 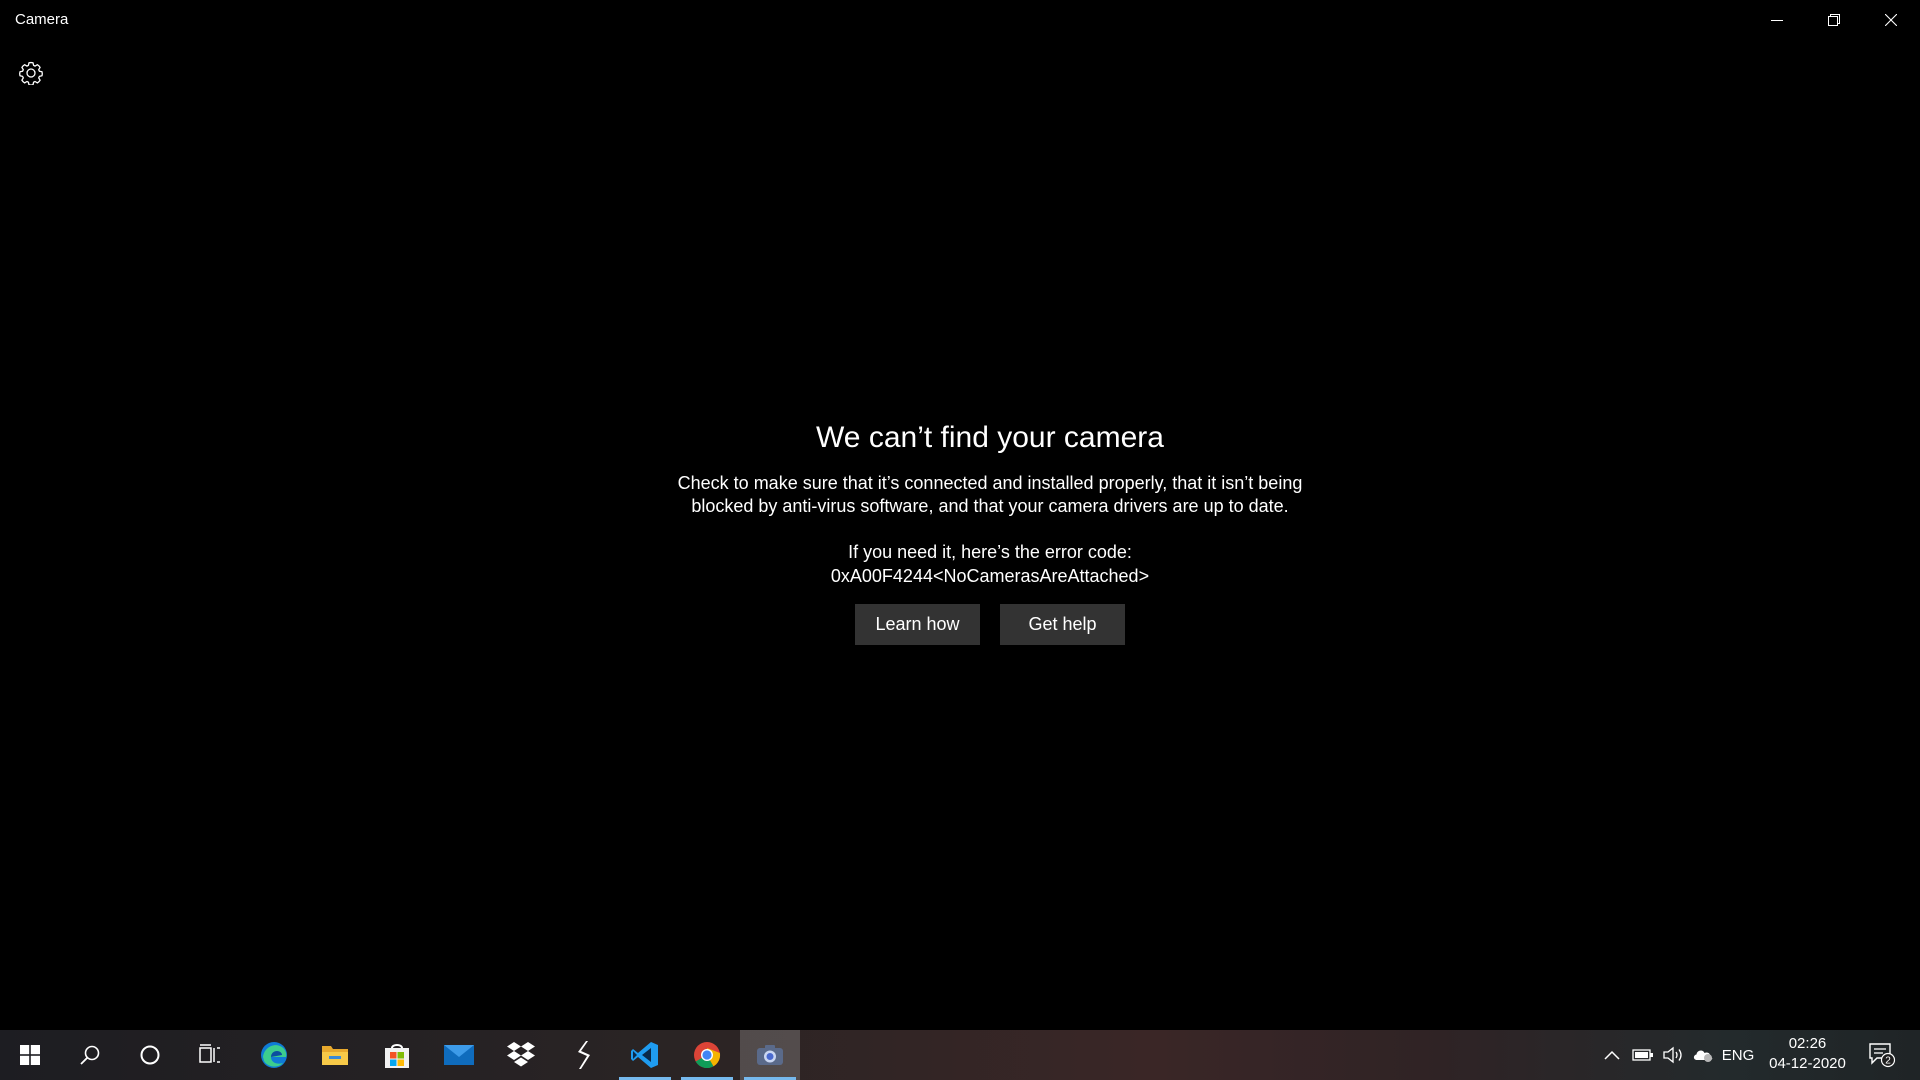 I want to click on microsoft-store-icon, so click(x=397, y=1056).